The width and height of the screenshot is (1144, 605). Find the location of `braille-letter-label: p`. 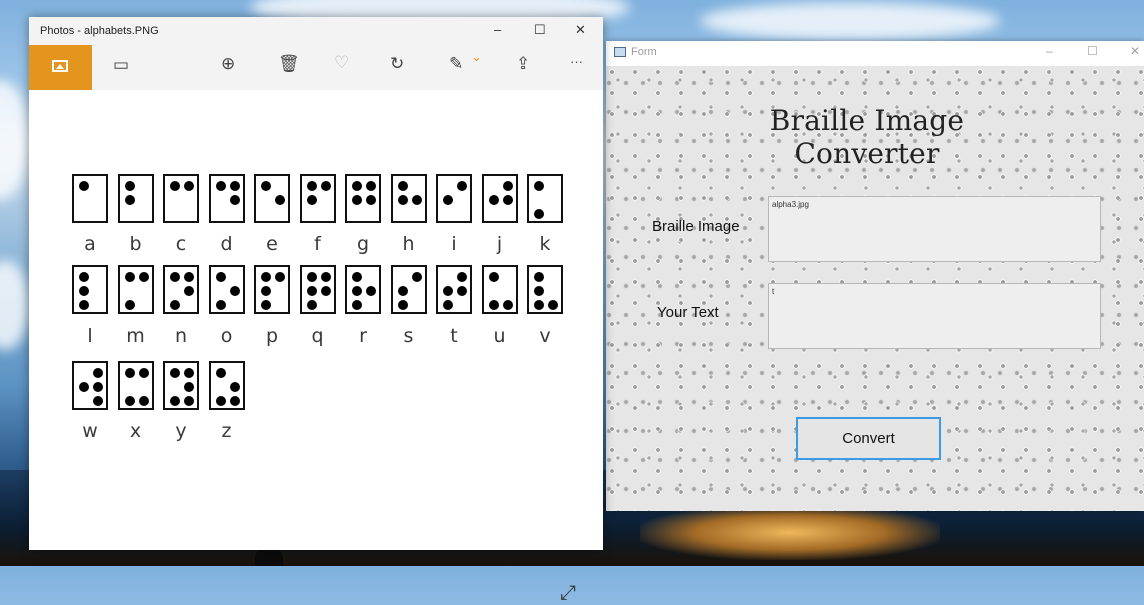

braille-letter-label: p is located at coordinates (272, 336).